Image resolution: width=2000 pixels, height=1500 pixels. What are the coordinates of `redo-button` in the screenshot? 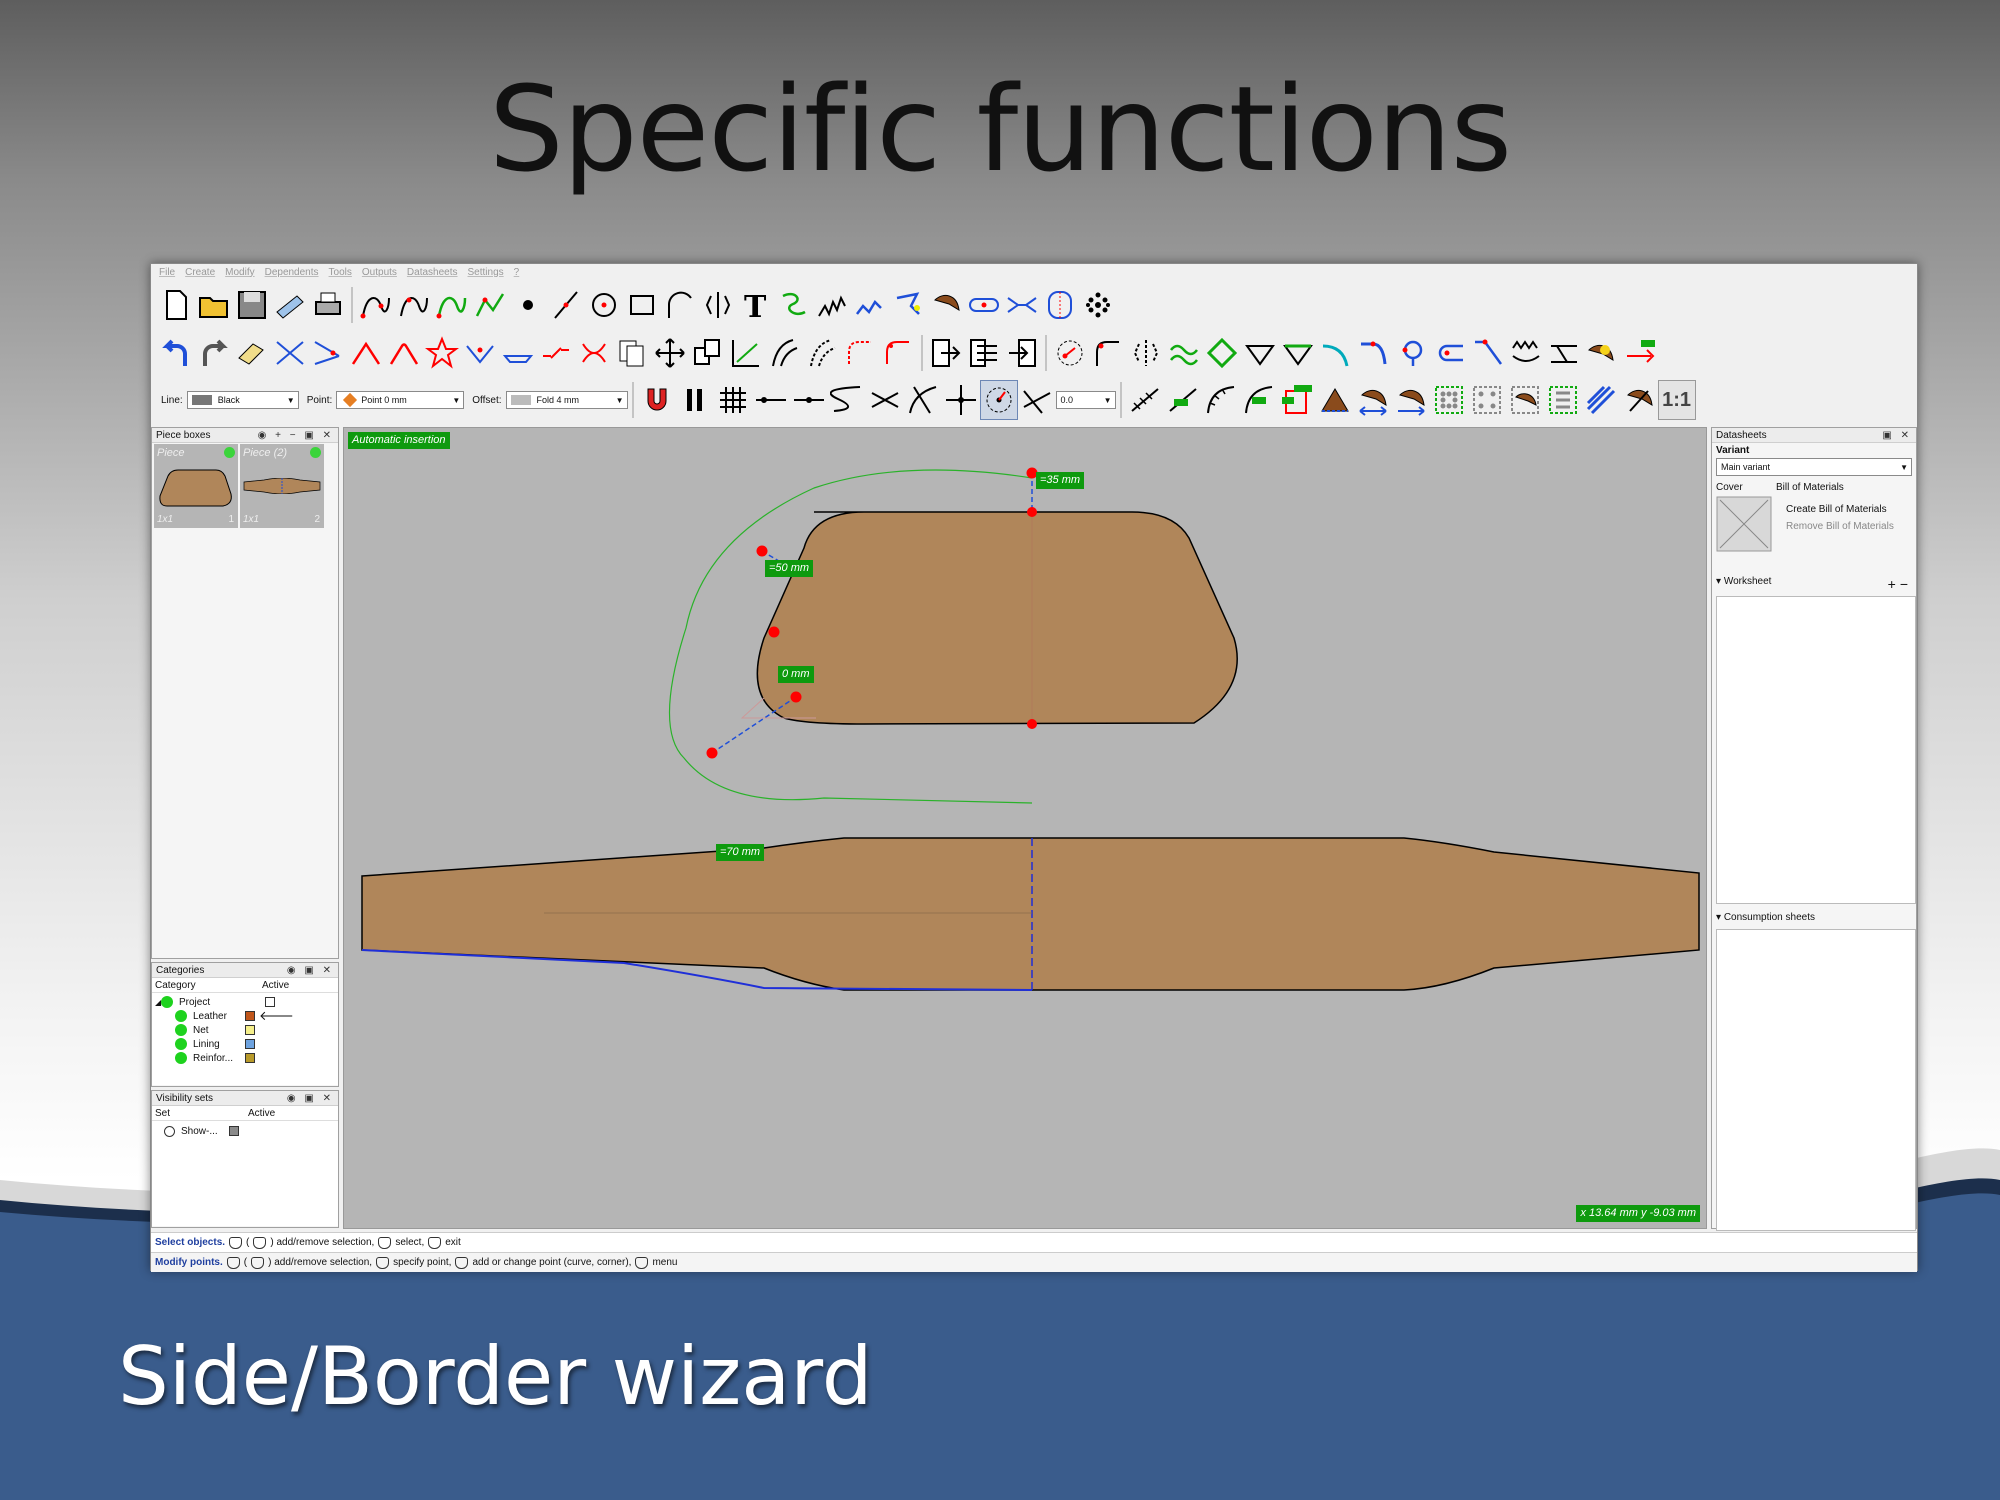 It's located at (214, 353).